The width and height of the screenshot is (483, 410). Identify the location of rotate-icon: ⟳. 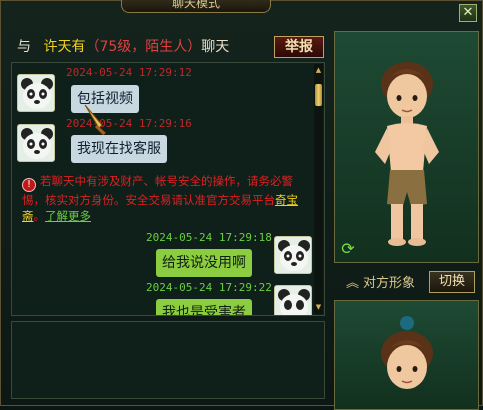
(348, 249).